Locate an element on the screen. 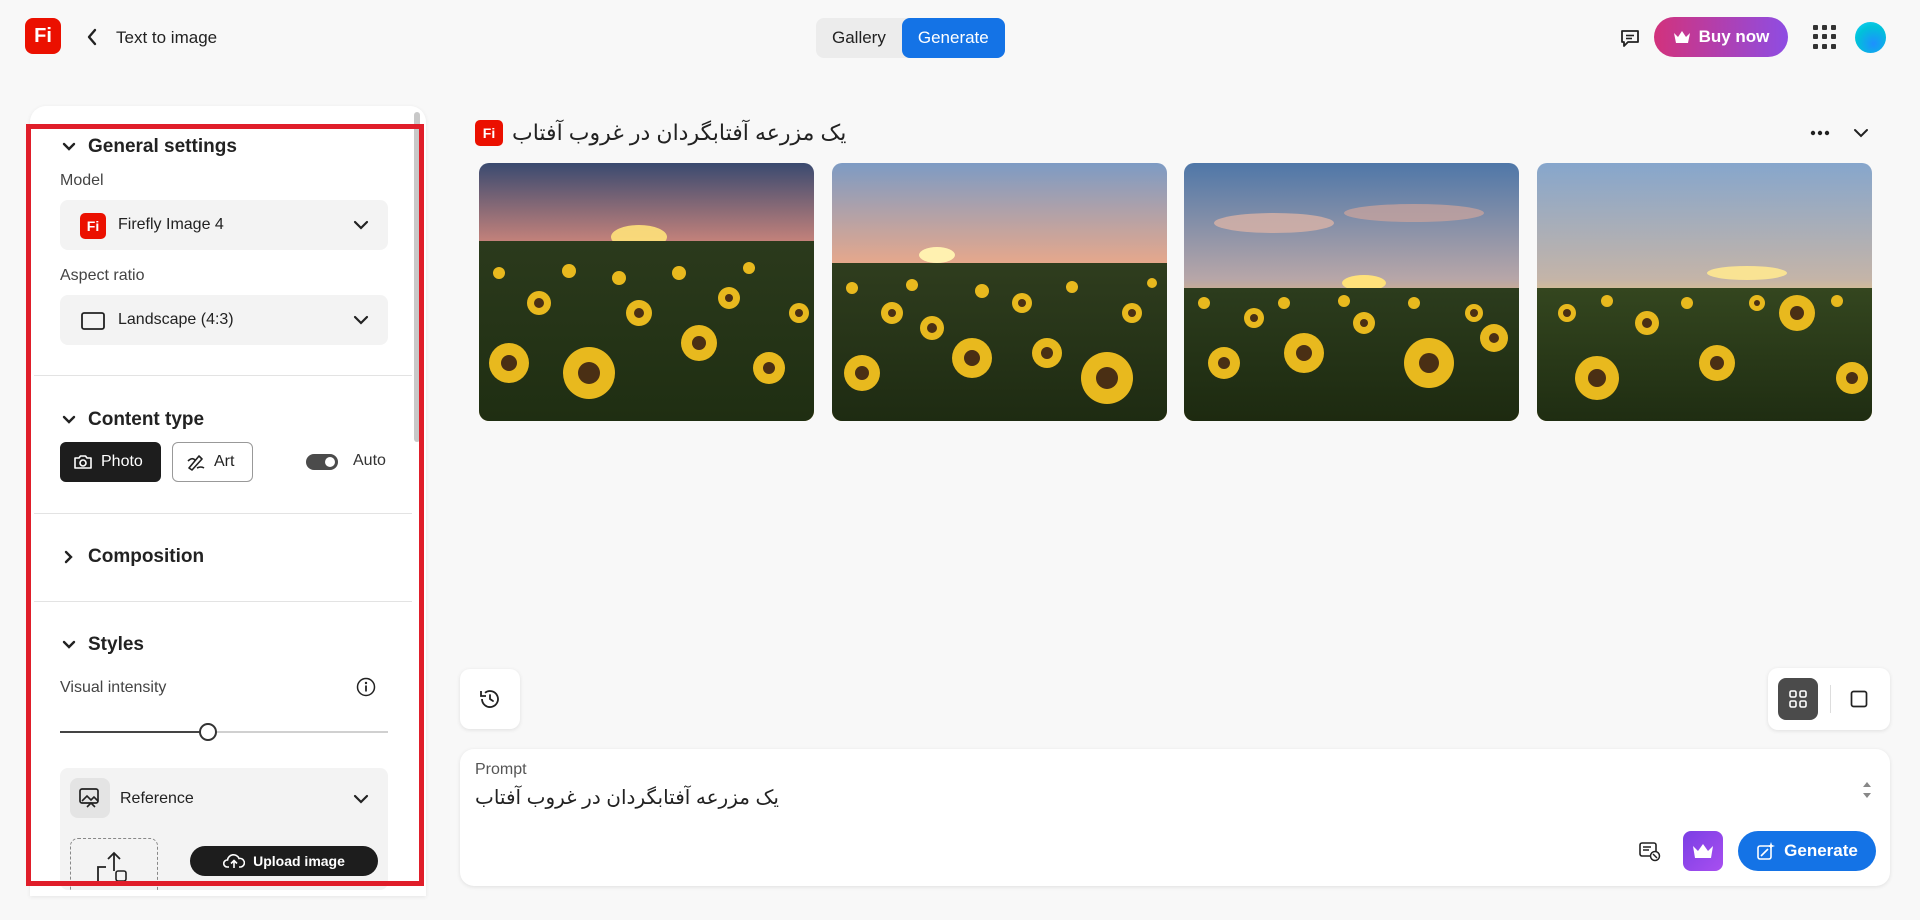 The height and width of the screenshot is (920, 1920). more-icon is located at coordinates (1820, 133).